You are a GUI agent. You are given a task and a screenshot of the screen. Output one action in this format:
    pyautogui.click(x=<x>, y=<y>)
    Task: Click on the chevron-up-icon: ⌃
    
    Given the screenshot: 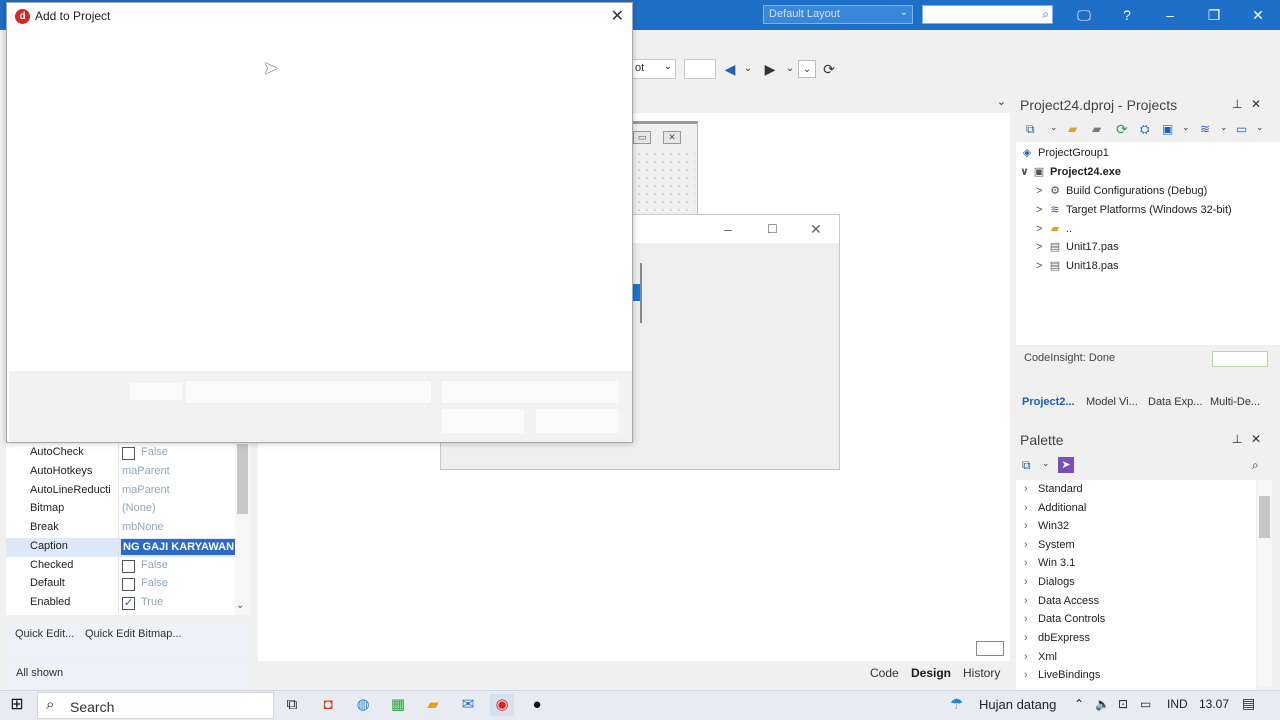 What is the action you would take?
    pyautogui.click(x=1079, y=704)
    